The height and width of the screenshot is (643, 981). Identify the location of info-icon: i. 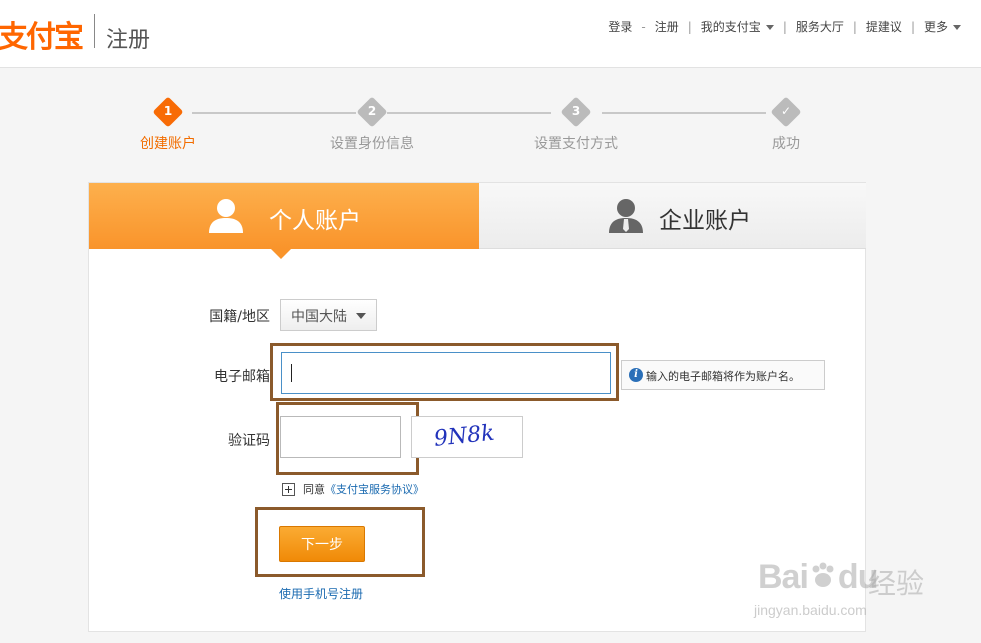
(636, 375).